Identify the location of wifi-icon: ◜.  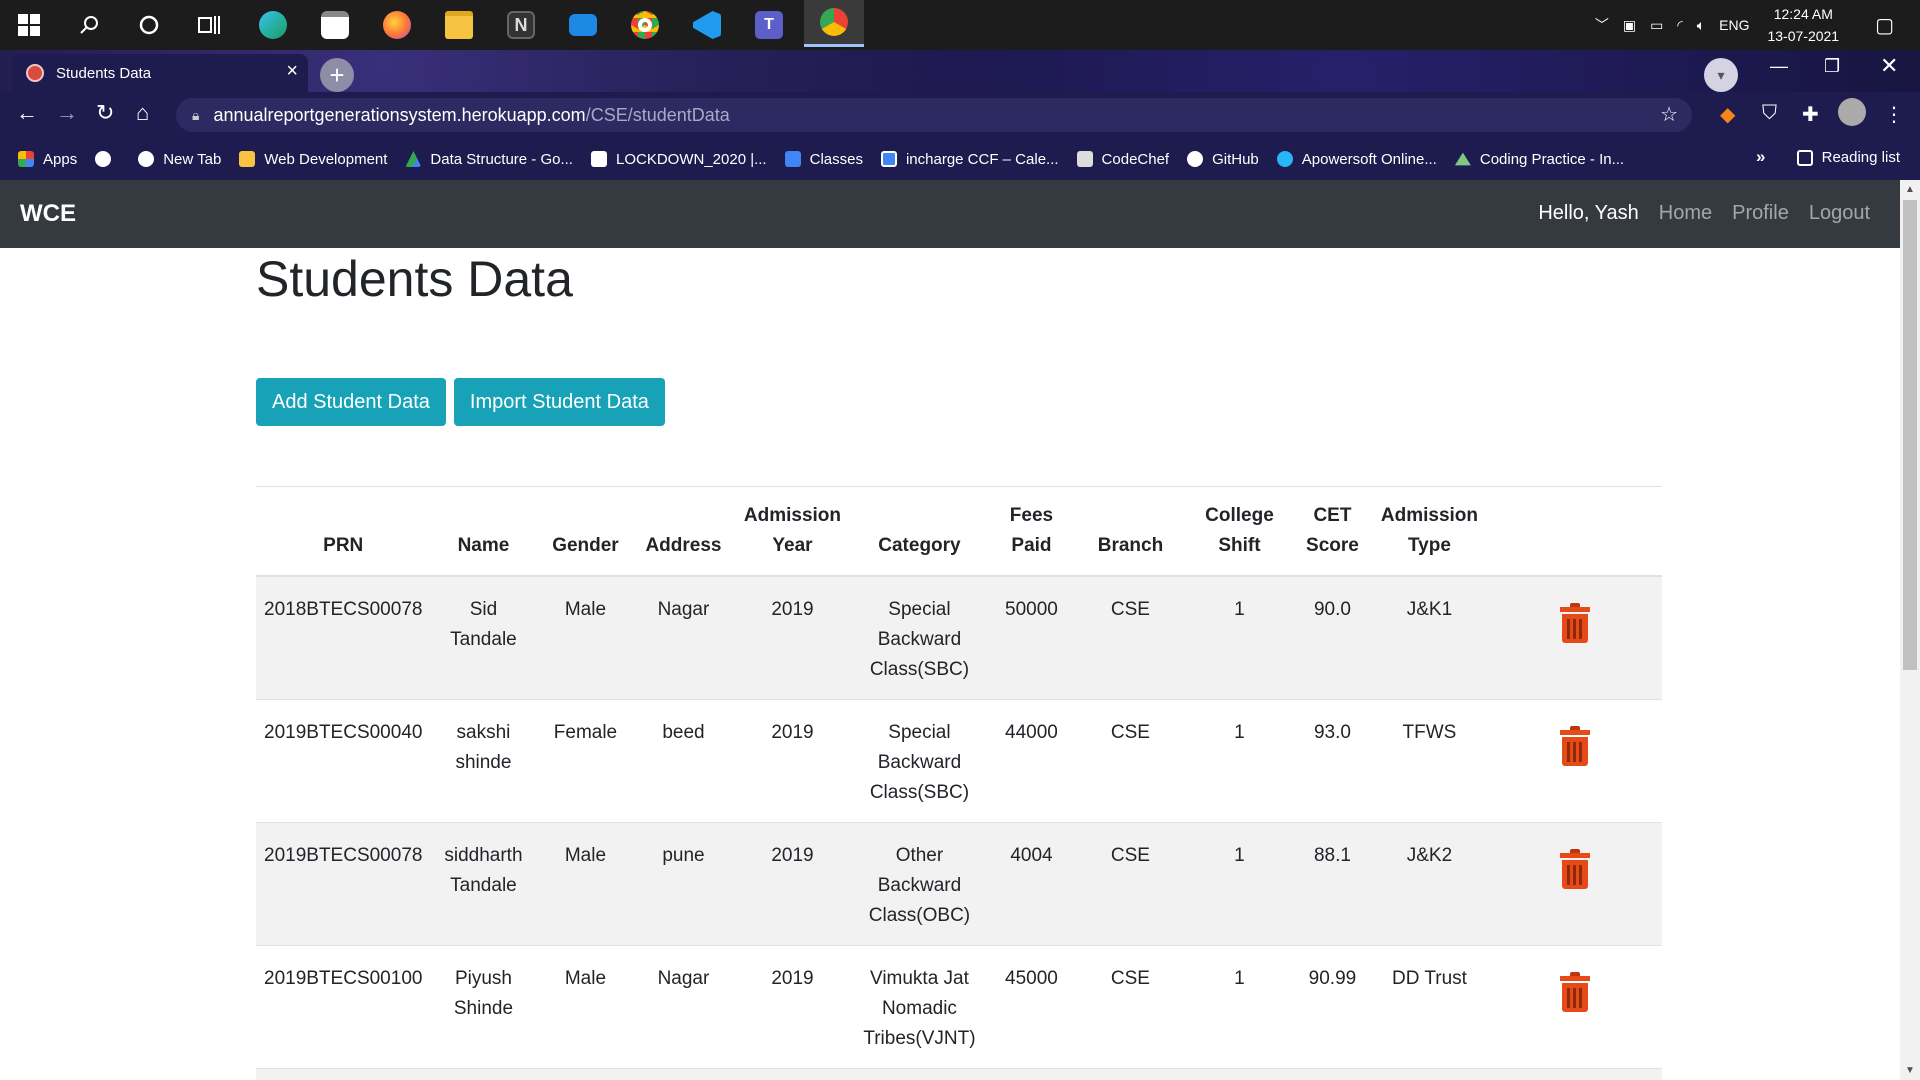
(1679, 25).